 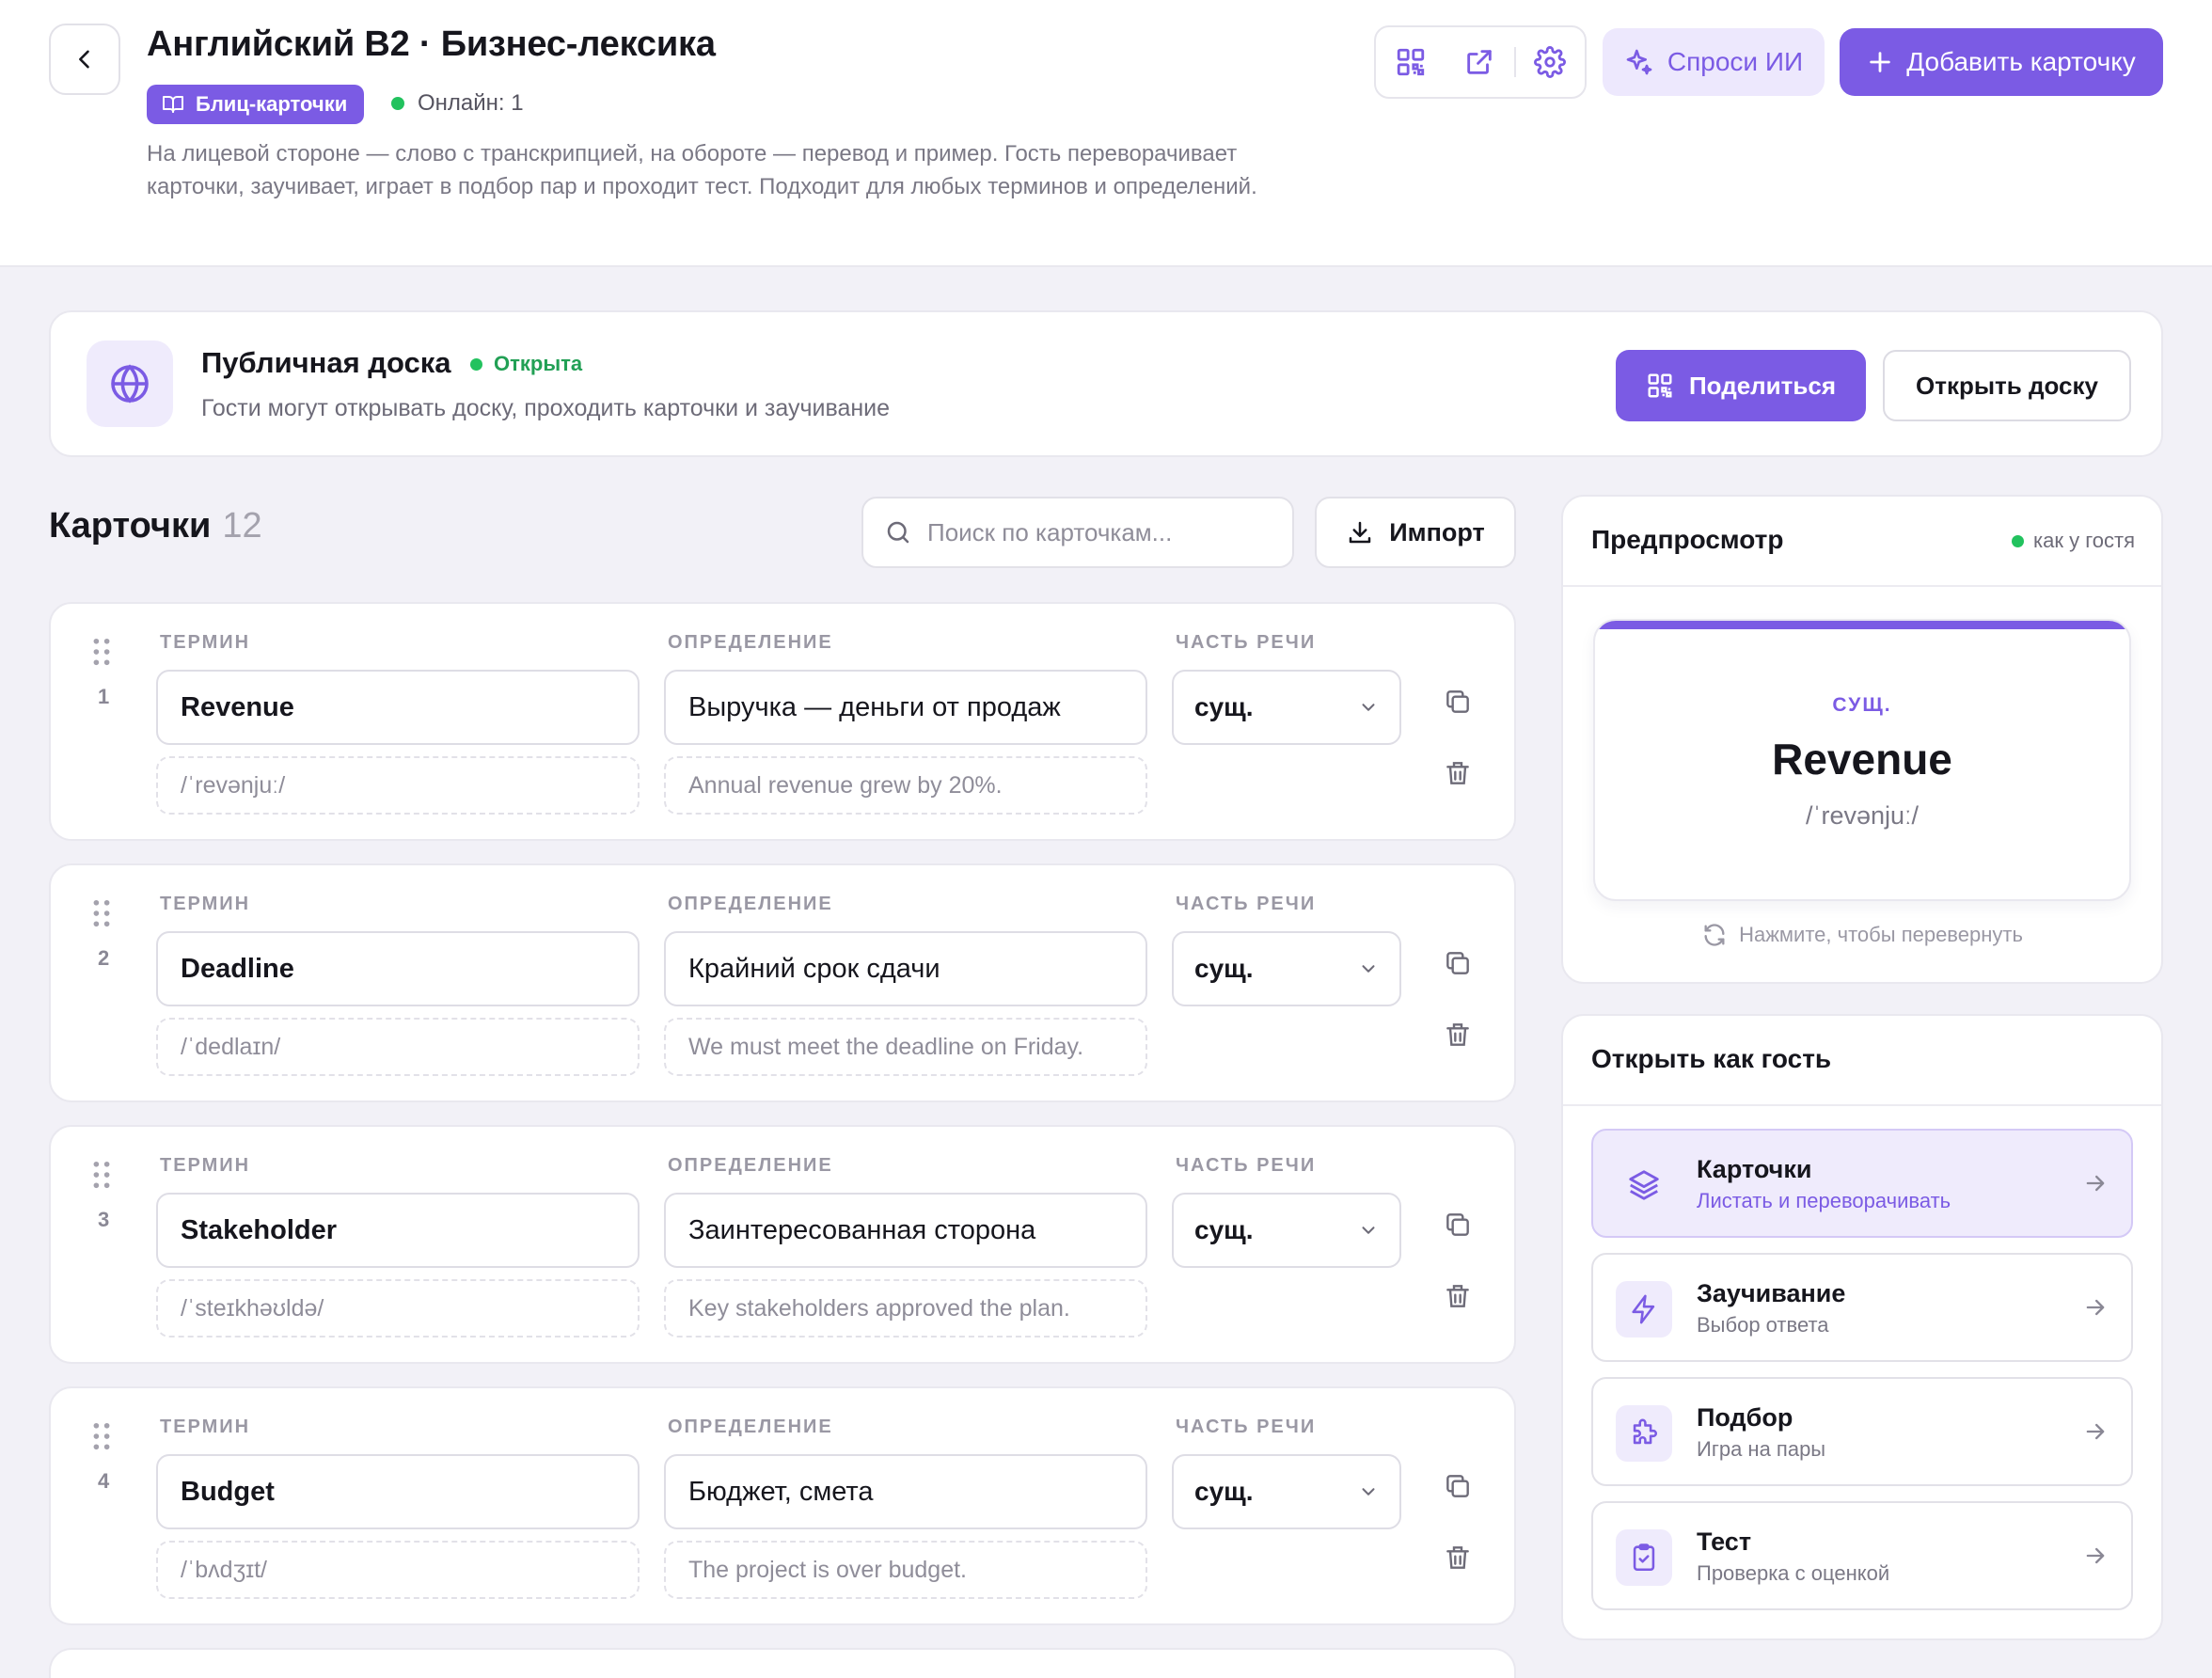 What do you see at coordinates (905, 708) in the screenshot?
I see `definition-field: Выручка — деньги от продаж` at bounding box center [905, 708].